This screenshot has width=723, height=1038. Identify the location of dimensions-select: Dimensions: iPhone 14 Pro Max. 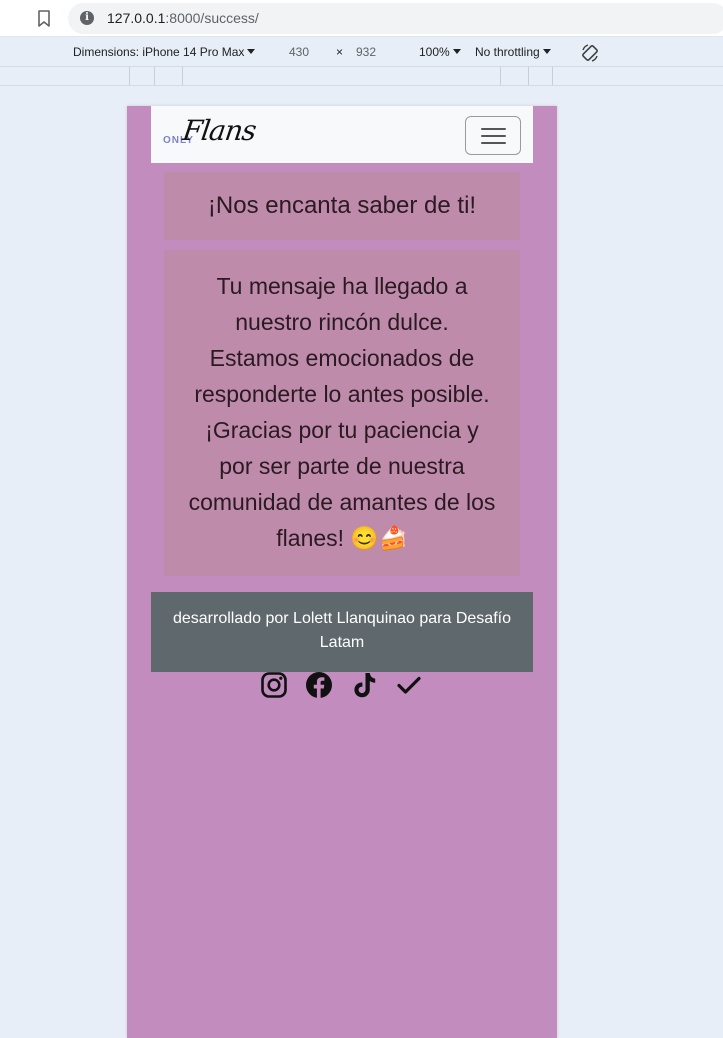
(164, 52).